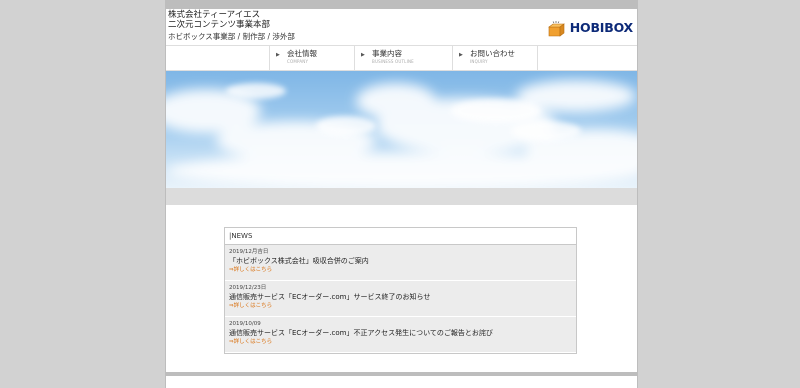  Describe the element at coordinates (401, 4) in the screenshot. I see `top-bar` at that location.